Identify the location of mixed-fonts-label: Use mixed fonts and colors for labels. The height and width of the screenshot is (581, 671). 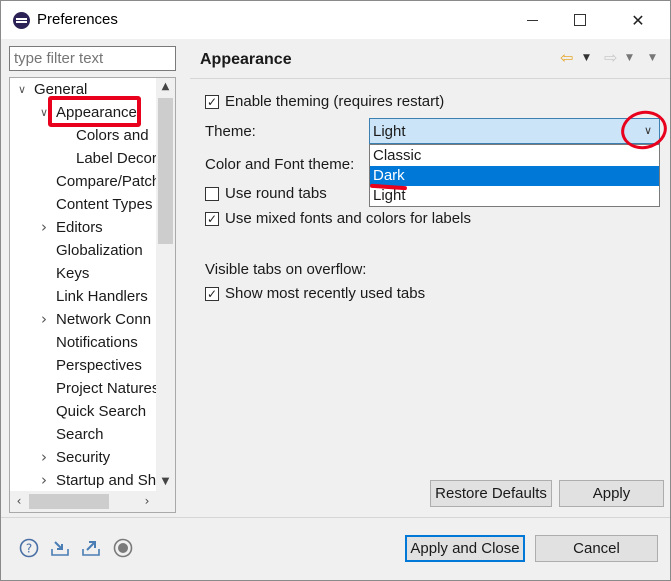
(348, 218).